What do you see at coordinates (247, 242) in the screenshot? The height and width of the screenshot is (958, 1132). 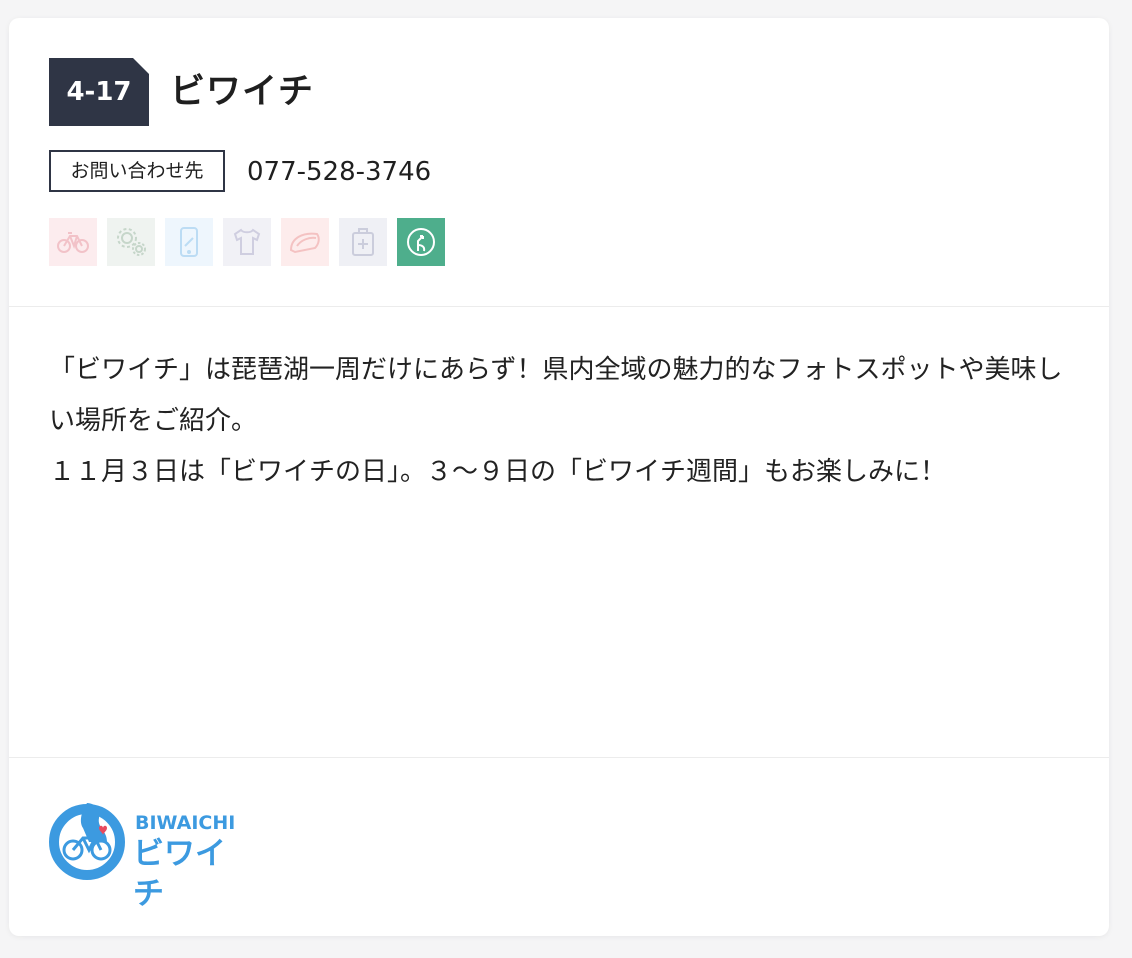 I see `shirt-icon` at bounding box center [247, 242].